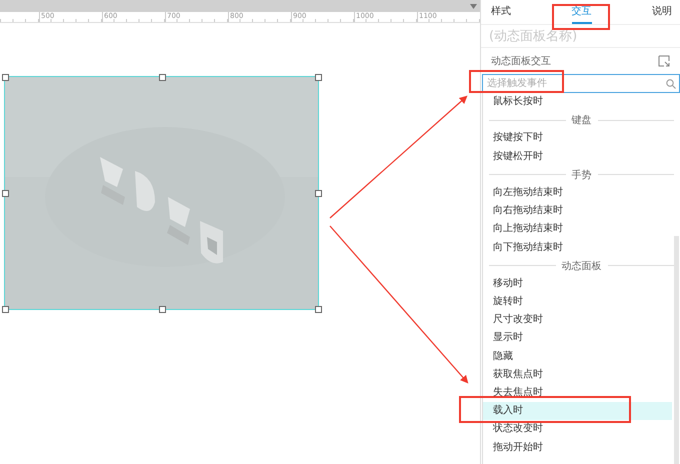 This screenshot has width=680, height=464. What do you see at coordinates (582, 266) in the screenshot?
I see `group-label: 动态面板` at bounding box center [582, 266].